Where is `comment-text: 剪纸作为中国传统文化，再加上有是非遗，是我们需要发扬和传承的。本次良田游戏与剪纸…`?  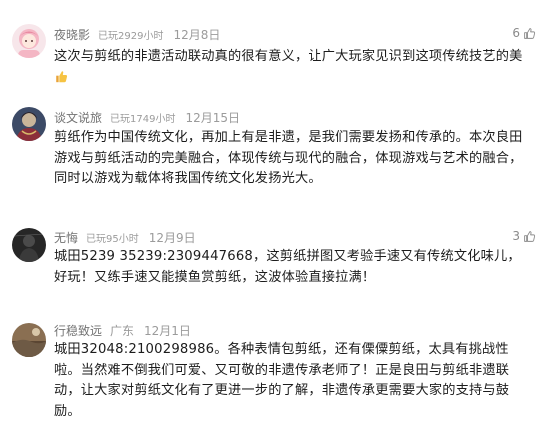 comment-text: 剪纸作为中国传统文化，再加上有是非遗，是我们需要发扬和传承的。本次良田游戏与剪纸… is located at coordinates (288, 158).